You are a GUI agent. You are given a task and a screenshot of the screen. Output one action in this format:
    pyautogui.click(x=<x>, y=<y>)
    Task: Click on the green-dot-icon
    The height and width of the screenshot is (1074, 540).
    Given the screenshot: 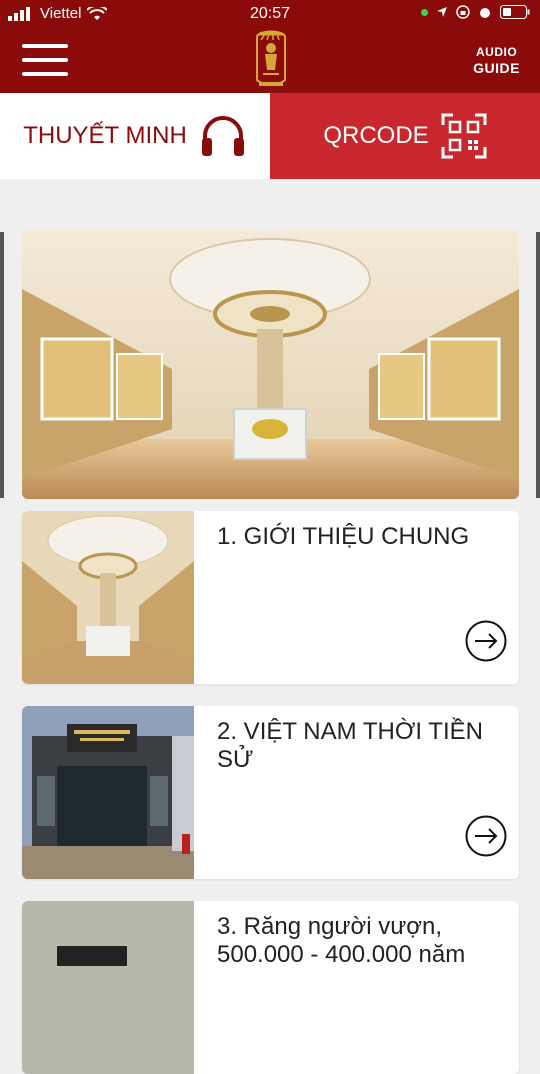 What is the action you would take?
    pyautogui.click(x=424, y=12)
    